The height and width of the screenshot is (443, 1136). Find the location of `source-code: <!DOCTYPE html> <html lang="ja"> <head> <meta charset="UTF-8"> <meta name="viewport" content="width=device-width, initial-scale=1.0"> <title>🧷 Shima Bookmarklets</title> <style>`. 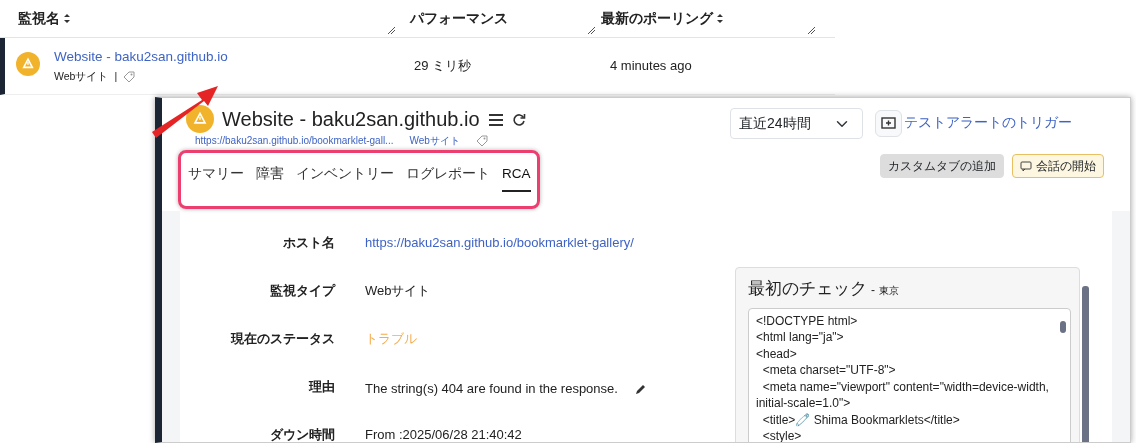

source-code: <!DOCTYPE html> <html lang="ja"> <head> <meta charset="UTF-8"> <meta name="viewport" content="width=device-width, initial-scale=1.0"> <title>🧷 Shima Bookmarklets</title> <style> is located at coordinates (909, 374).